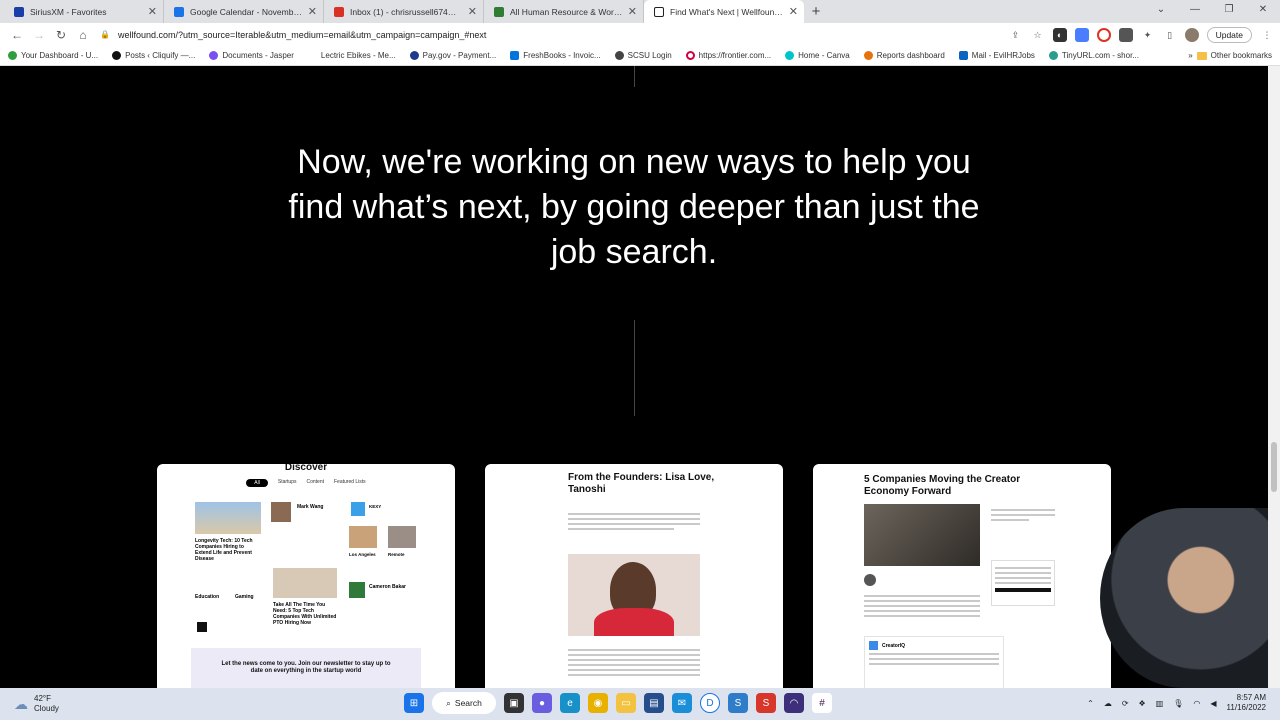  Describe the element at coordinates (1161, 10) in the screenshot. I see `chevron-down-icon: ⌄` at that location.